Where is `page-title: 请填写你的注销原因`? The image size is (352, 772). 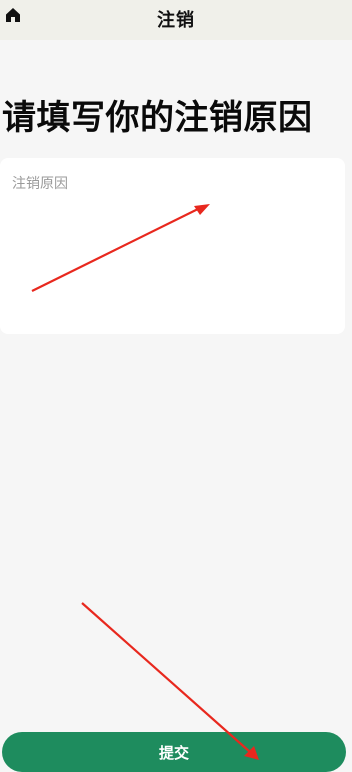
page-title: 请填写你的注销原因 is located at coordinates (157, 118).